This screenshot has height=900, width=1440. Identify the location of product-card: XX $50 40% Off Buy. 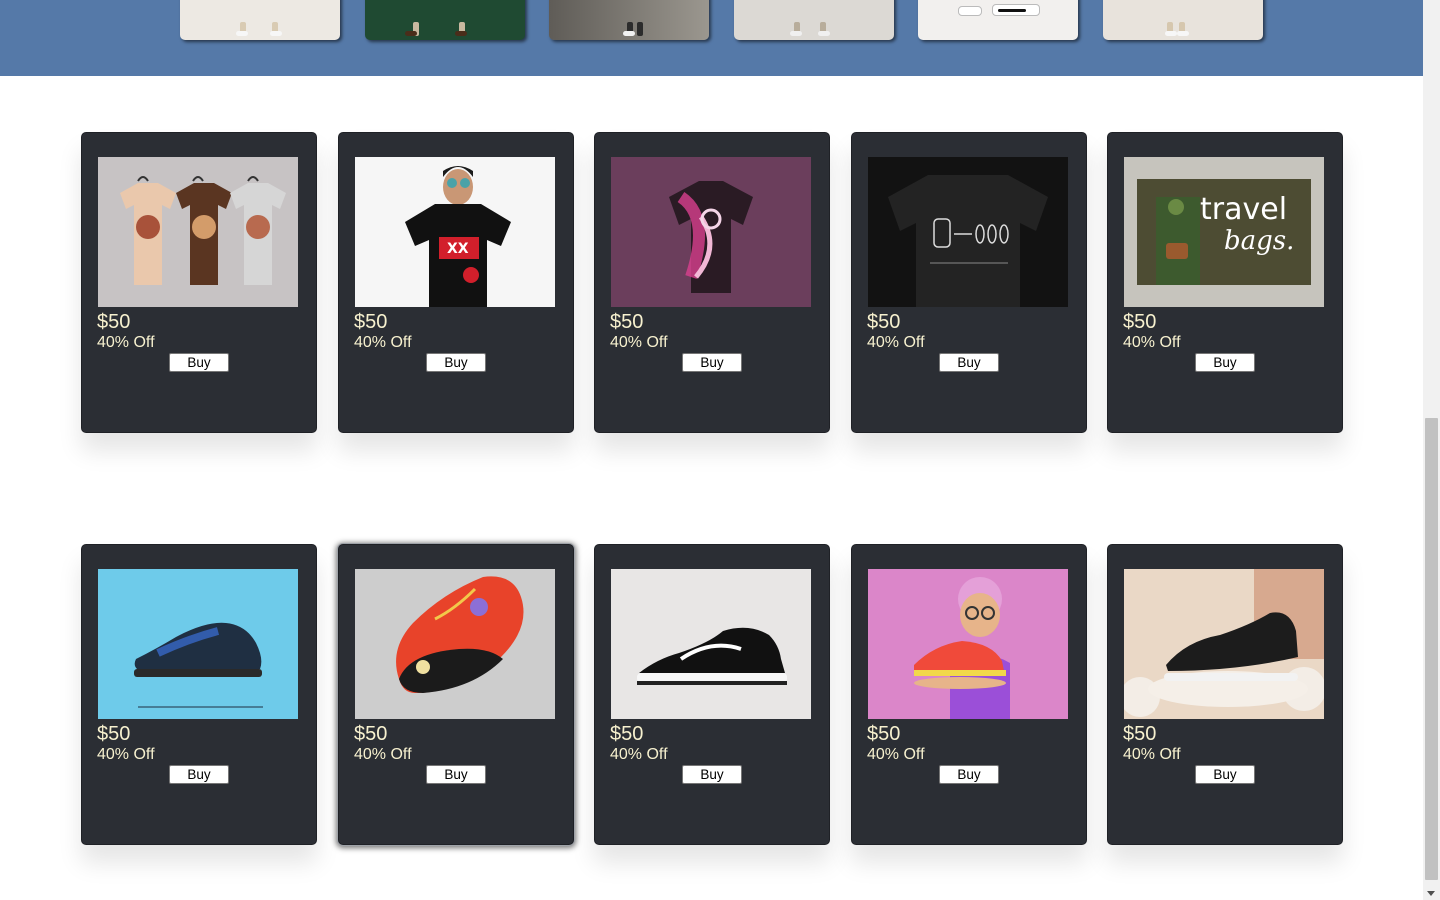
(456, 282).